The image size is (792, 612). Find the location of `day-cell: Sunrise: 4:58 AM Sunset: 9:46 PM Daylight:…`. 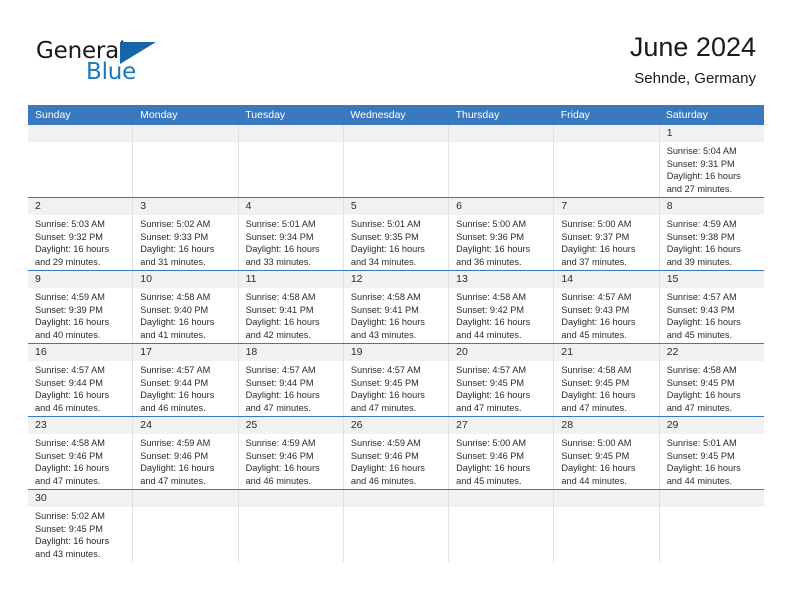

day-cell: Sunrise: 4:58 AM Sunset: 9:46 PM Daylight:… is located at coordinates (80, 461).